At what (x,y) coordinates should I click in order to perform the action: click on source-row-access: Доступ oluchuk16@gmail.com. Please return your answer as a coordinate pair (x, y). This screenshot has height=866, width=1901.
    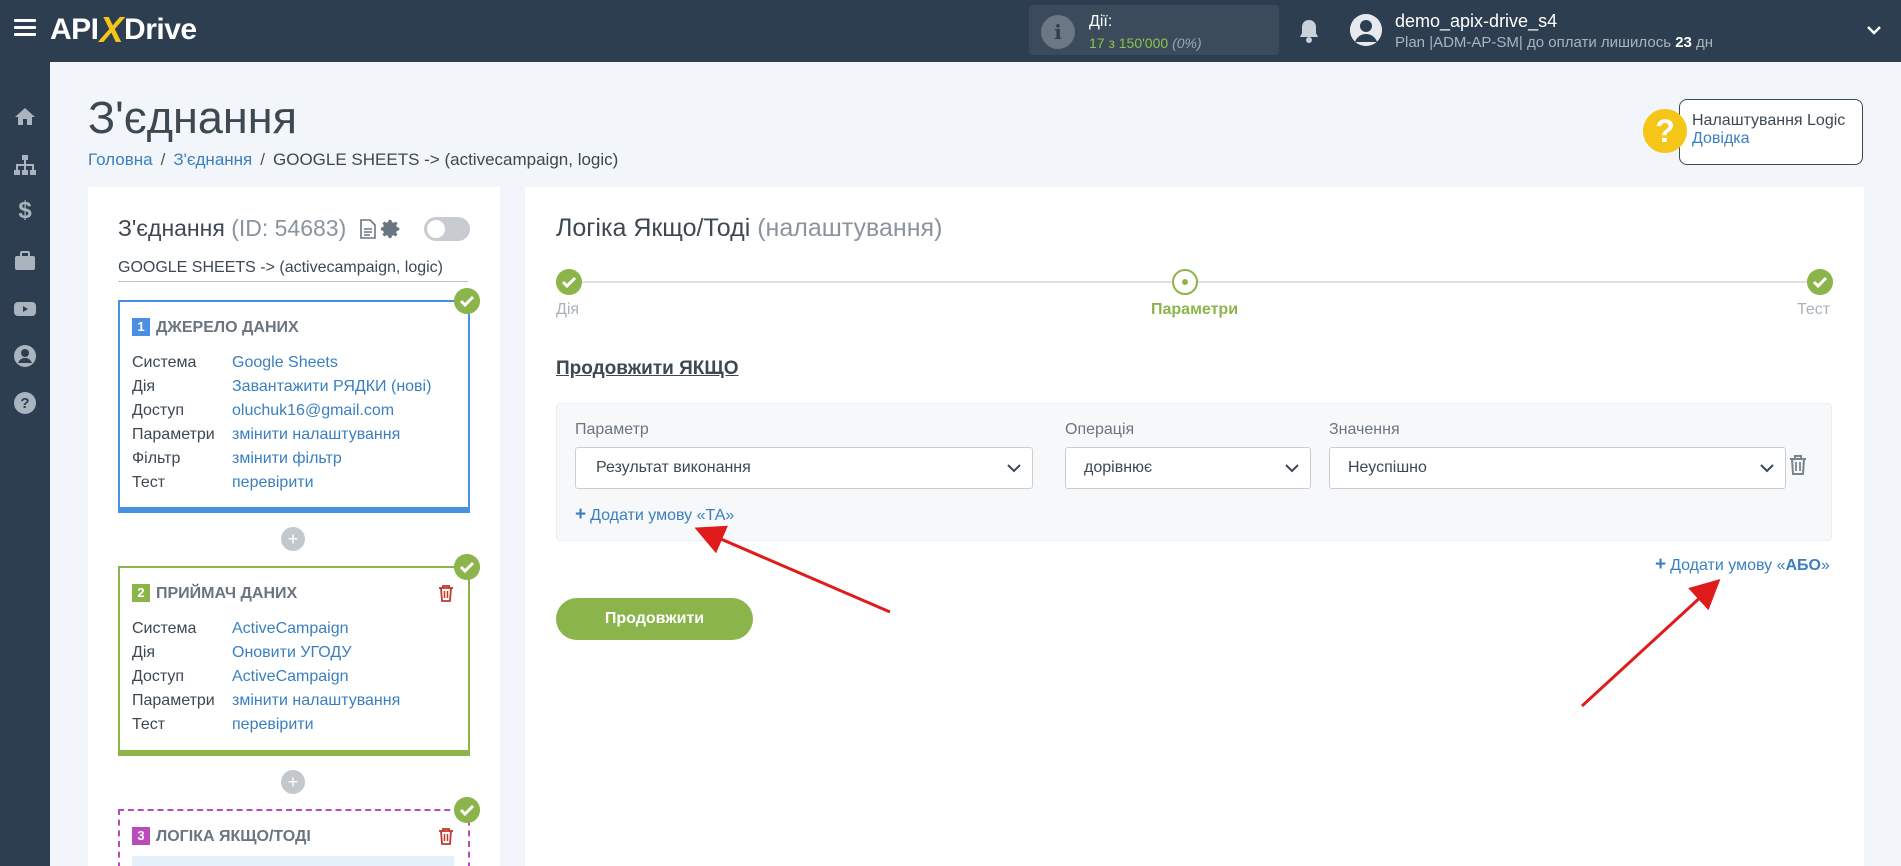
    Looking at the image, I should click on (263, 410).